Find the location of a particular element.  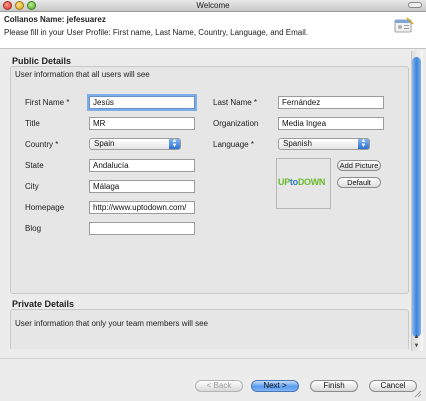

last-name-label: Last Name * is located at coordinates (235, 102).